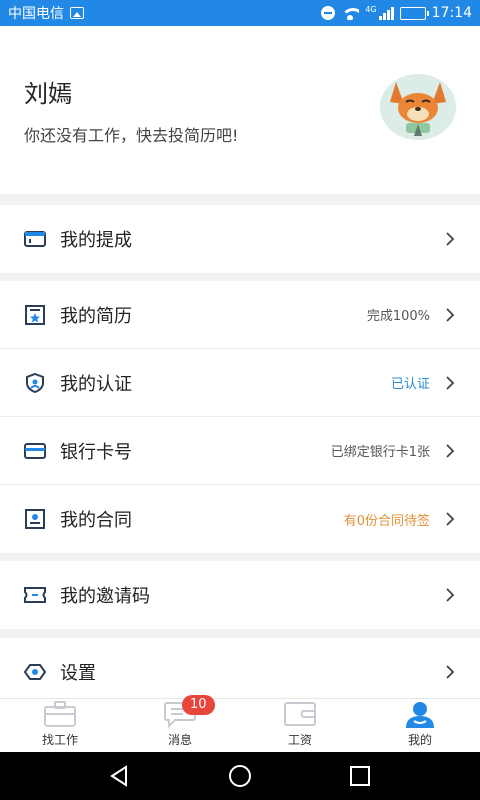 The image size is (480, 800). What do you see at coordinates (179, 740) in the screenshot?
I see `tab-label: 消息` at bounding box center [179, 740].